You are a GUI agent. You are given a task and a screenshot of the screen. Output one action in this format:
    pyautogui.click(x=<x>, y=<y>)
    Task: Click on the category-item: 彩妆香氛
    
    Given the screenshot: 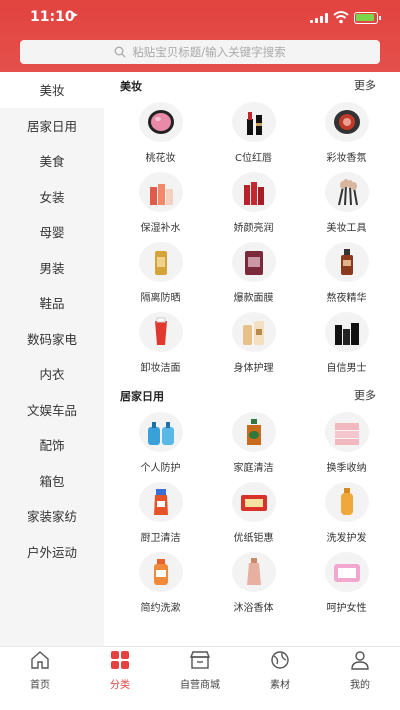 What is the action you would take?
    pyautogui.click(x=346, y=129)
    